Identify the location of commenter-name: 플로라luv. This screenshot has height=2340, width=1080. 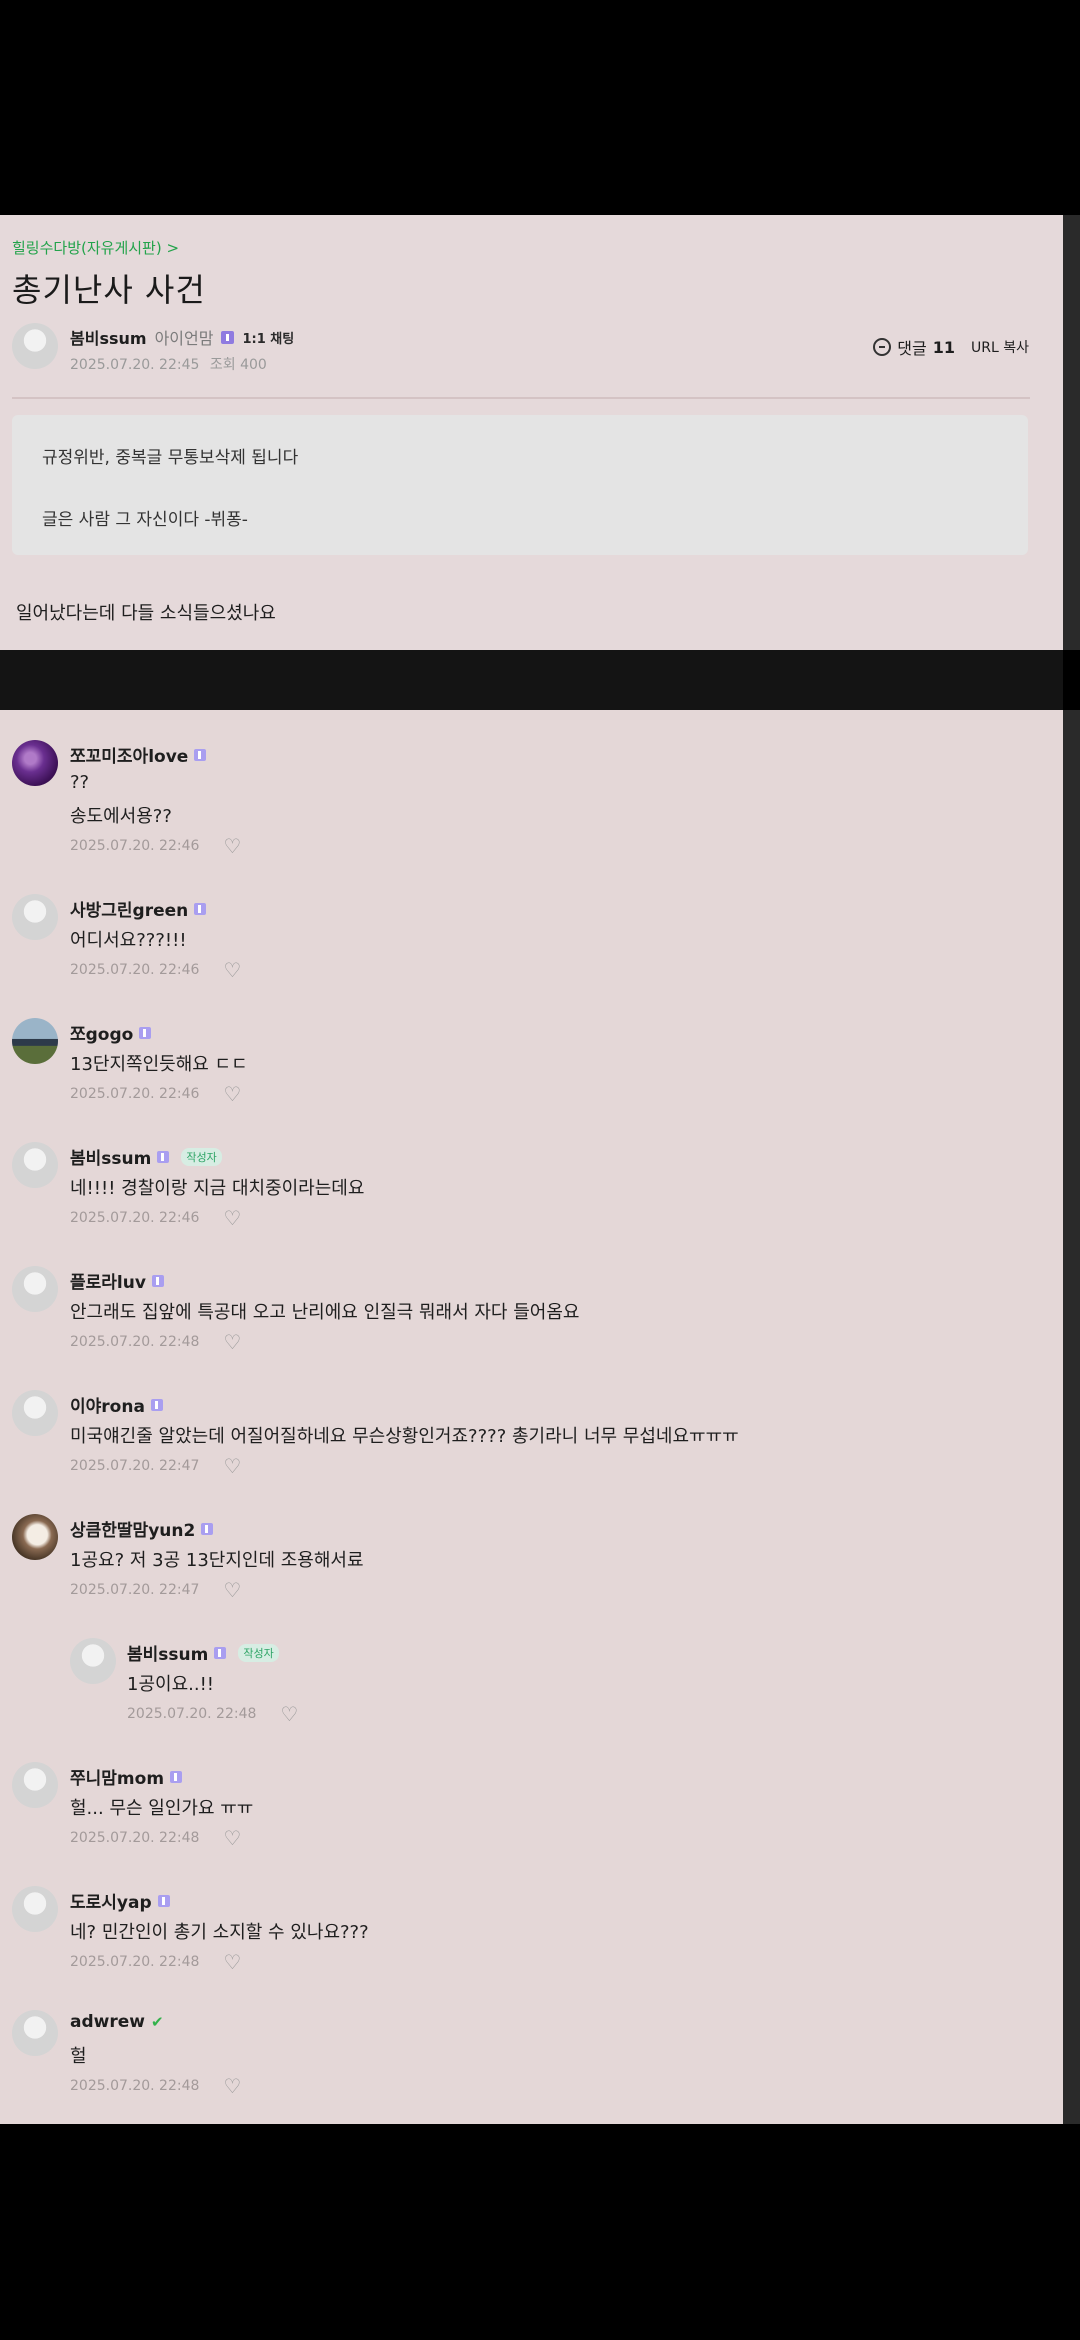
(108, 1280).